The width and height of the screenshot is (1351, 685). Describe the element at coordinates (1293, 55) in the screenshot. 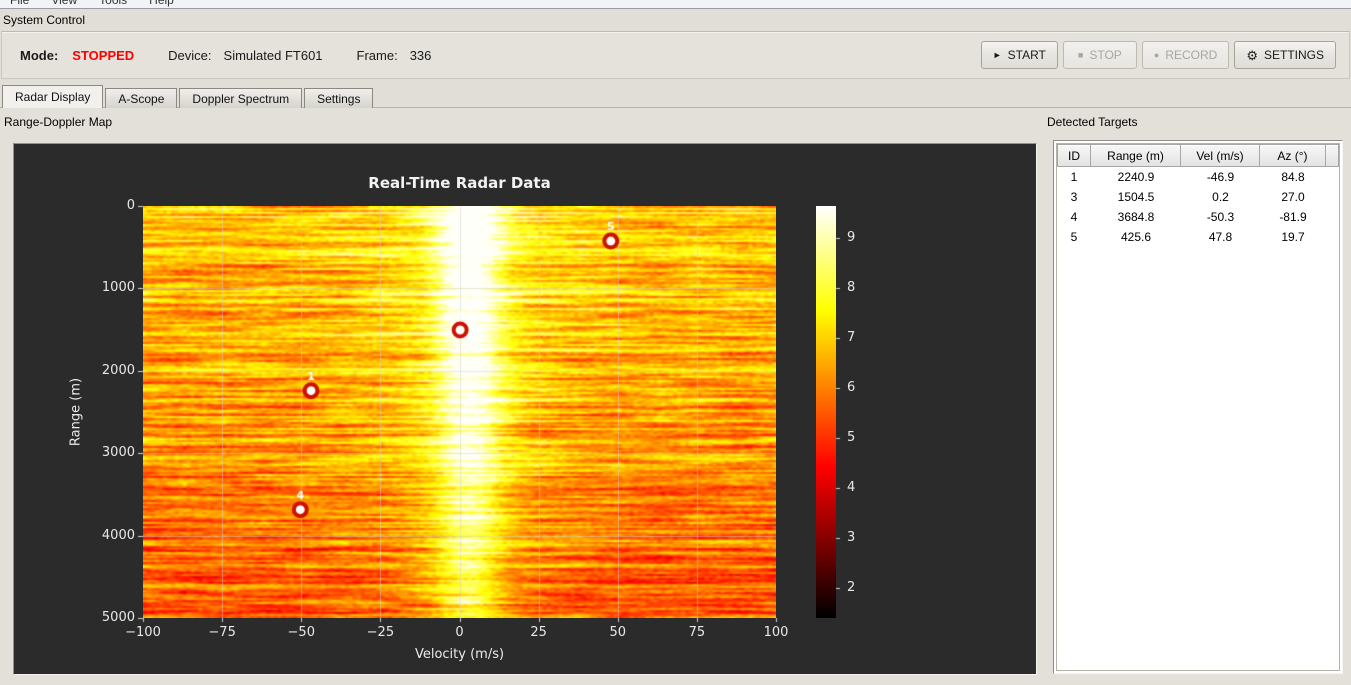

I see `button-label: SETTINGS` at that location.